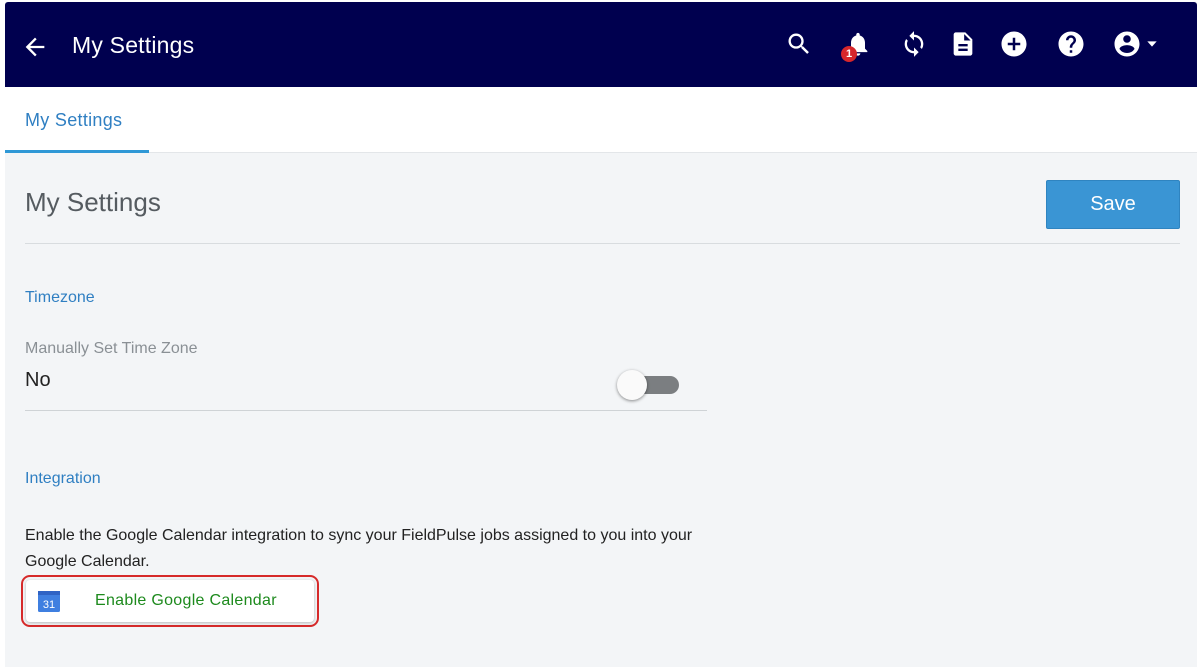 The width and height of the screenshot is (1200, 667). I want to click on help-button, so click(1071, 44).